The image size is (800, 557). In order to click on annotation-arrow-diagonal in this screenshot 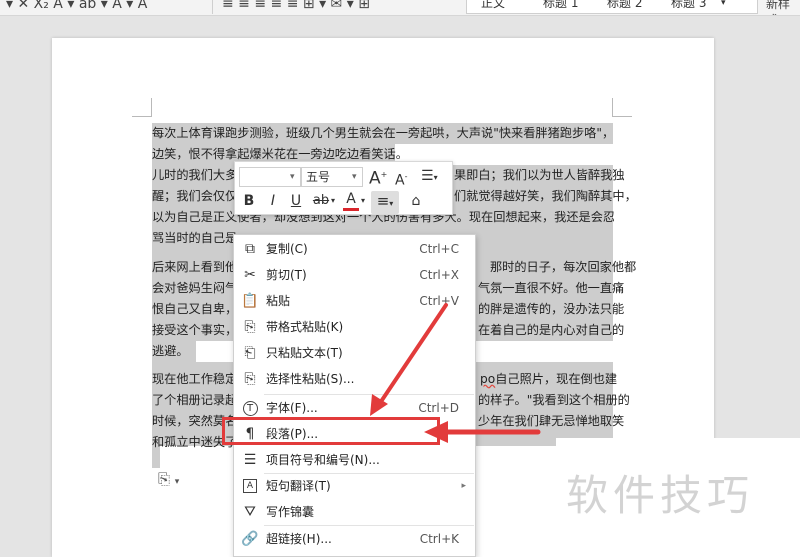, I will do `click(412, 355)`.